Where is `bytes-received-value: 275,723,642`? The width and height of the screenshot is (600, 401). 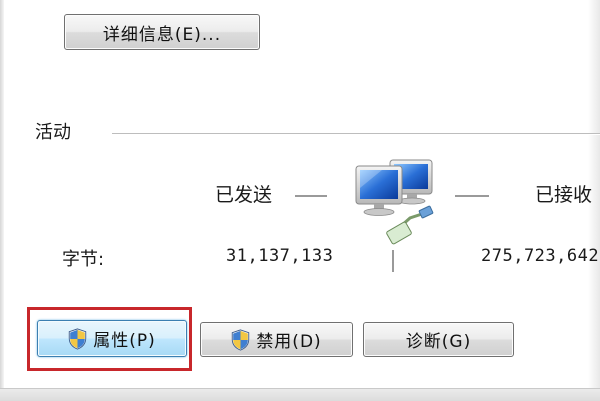
bytes-received-value: 275,723,642 is located at coordinates (540, 256).